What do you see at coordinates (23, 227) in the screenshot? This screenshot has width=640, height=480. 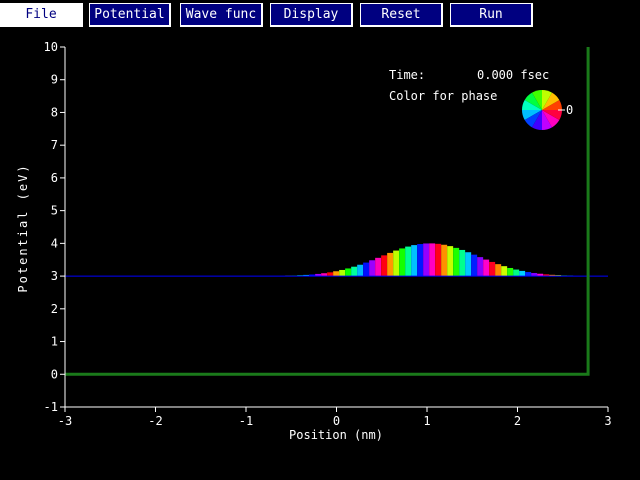 I see `y-axis-label: Potential (eV)` at bounding box center [23, 227].